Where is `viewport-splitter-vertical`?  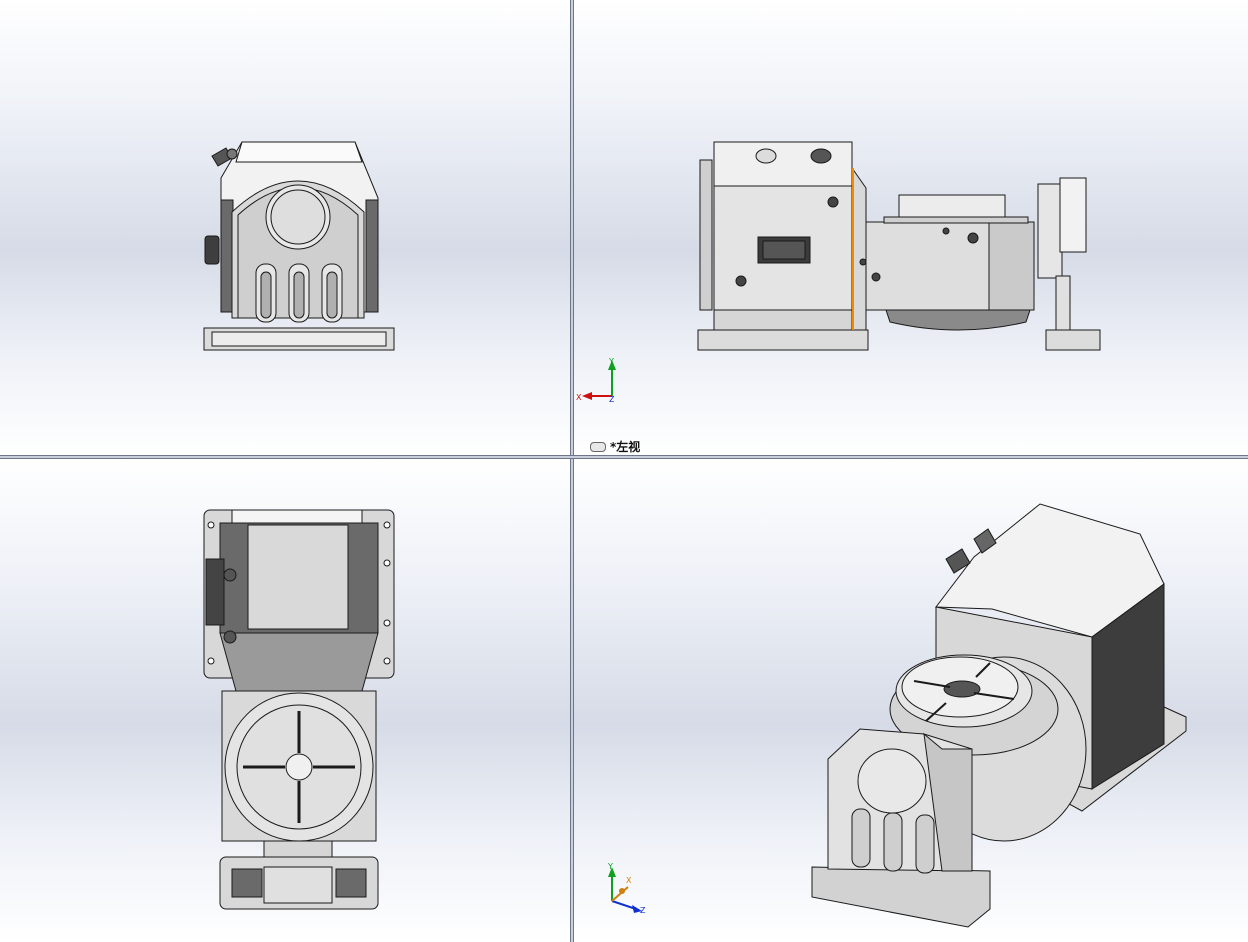 viewport-splitter-vertical is located at coordinates (572, 471).